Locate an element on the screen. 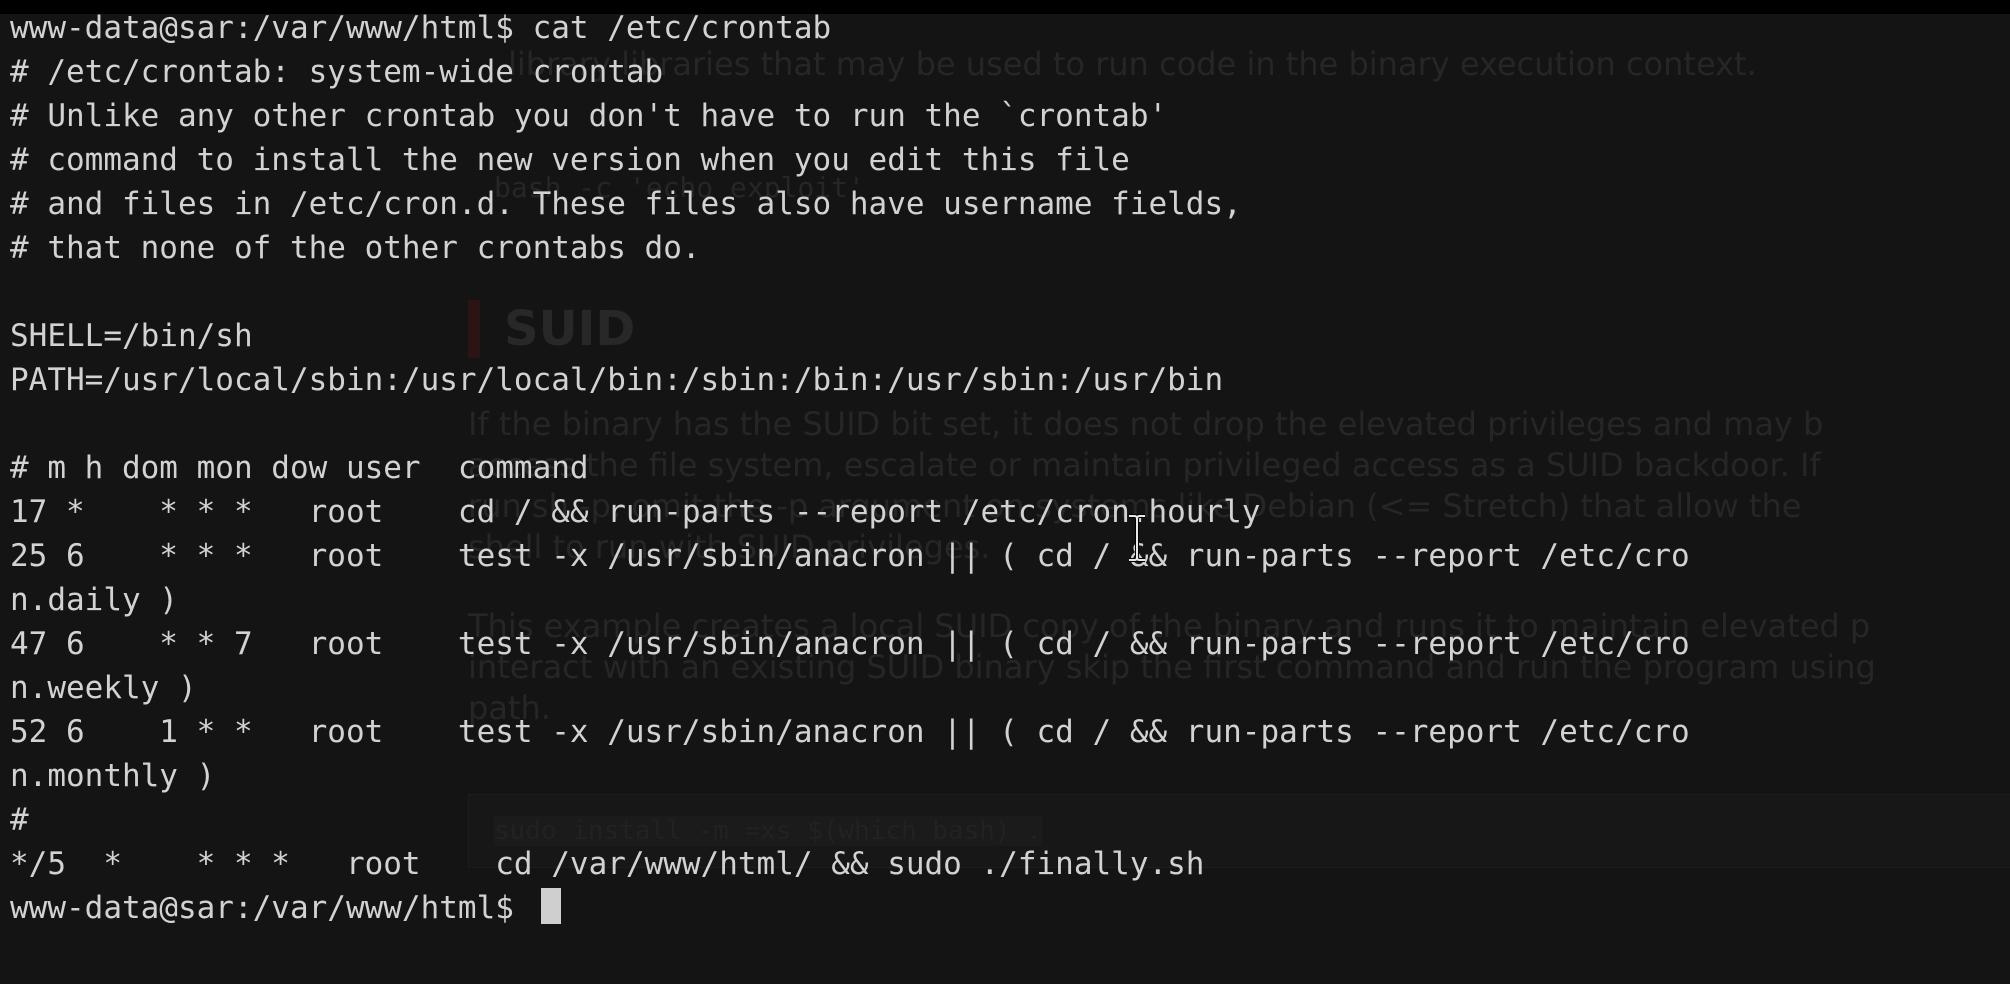  terminal-line: # /etc/crontab: system-wide crontab is located at coordinates (337, 72).